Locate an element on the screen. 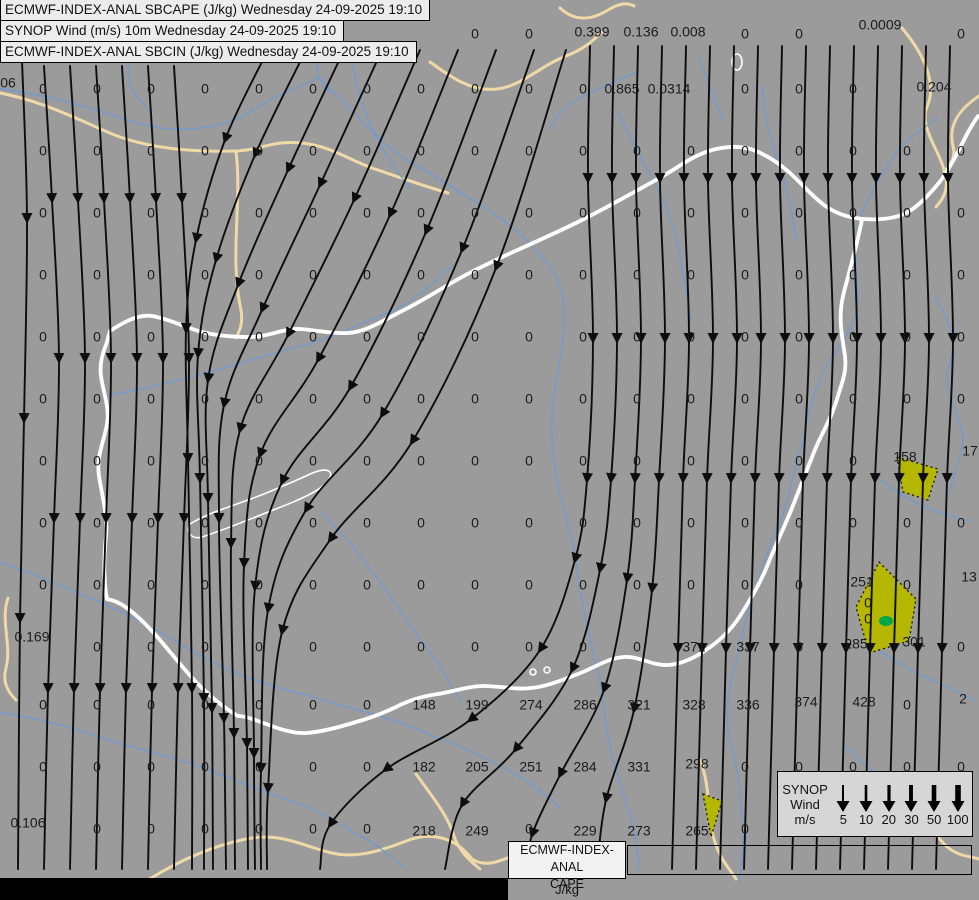  wind-legend-line1: SYNOP is located at coordinates (805, 789).